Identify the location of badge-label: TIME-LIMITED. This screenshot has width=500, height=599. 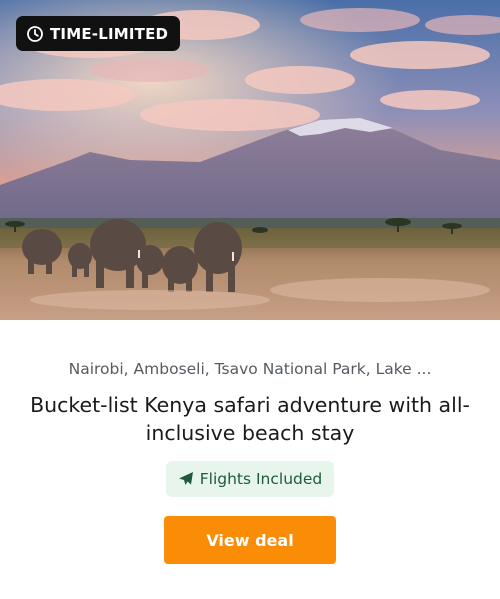
(109, 33).